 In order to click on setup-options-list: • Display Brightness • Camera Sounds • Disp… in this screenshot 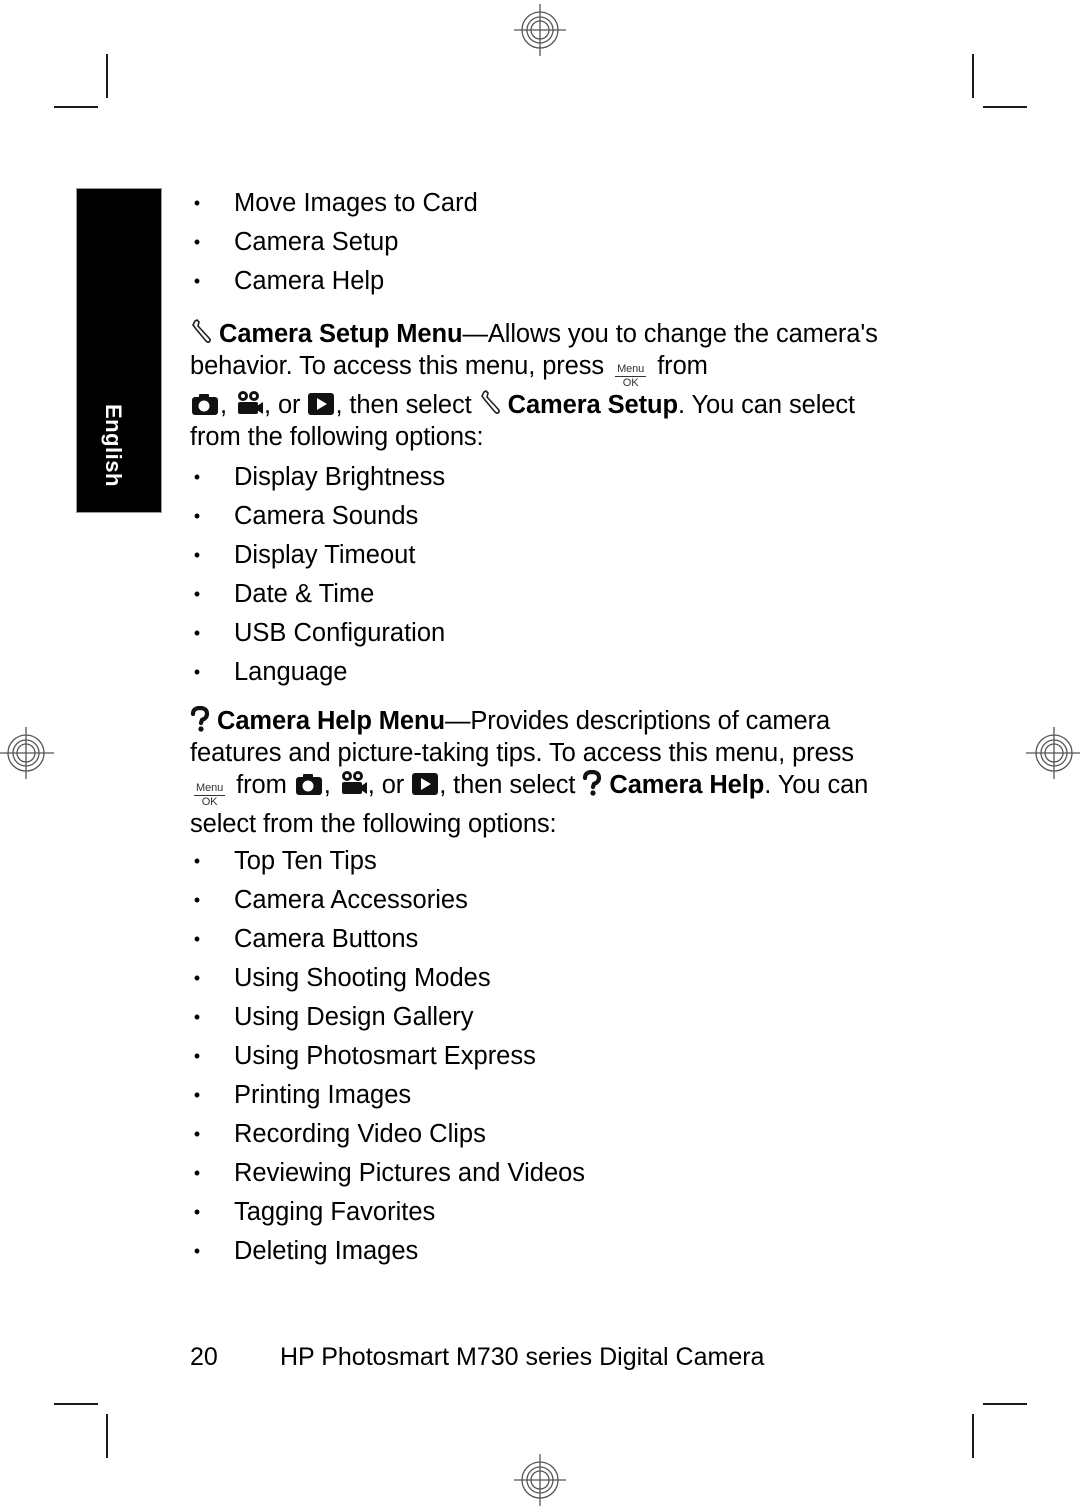, I will do `click(317, 575)`.